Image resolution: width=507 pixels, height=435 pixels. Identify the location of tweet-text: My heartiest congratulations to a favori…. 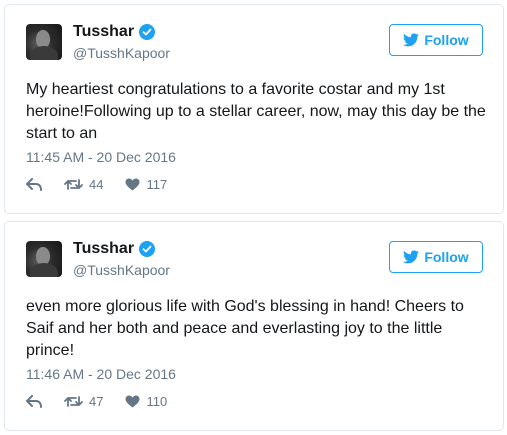
(256, 111).